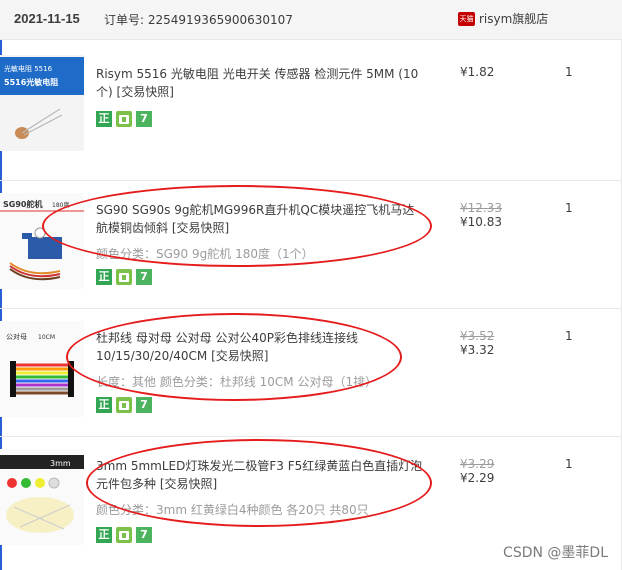 The height and width of the screenshot is (570, 622). I want to click on original-price: ¥3.29, so click(477, 464).